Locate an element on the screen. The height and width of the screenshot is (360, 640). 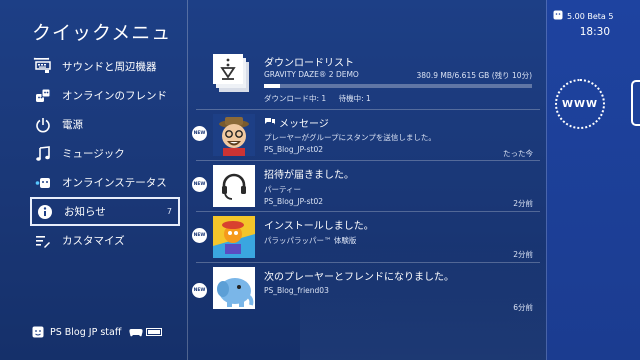
next-app-tile is located at coordinates (635, 103).